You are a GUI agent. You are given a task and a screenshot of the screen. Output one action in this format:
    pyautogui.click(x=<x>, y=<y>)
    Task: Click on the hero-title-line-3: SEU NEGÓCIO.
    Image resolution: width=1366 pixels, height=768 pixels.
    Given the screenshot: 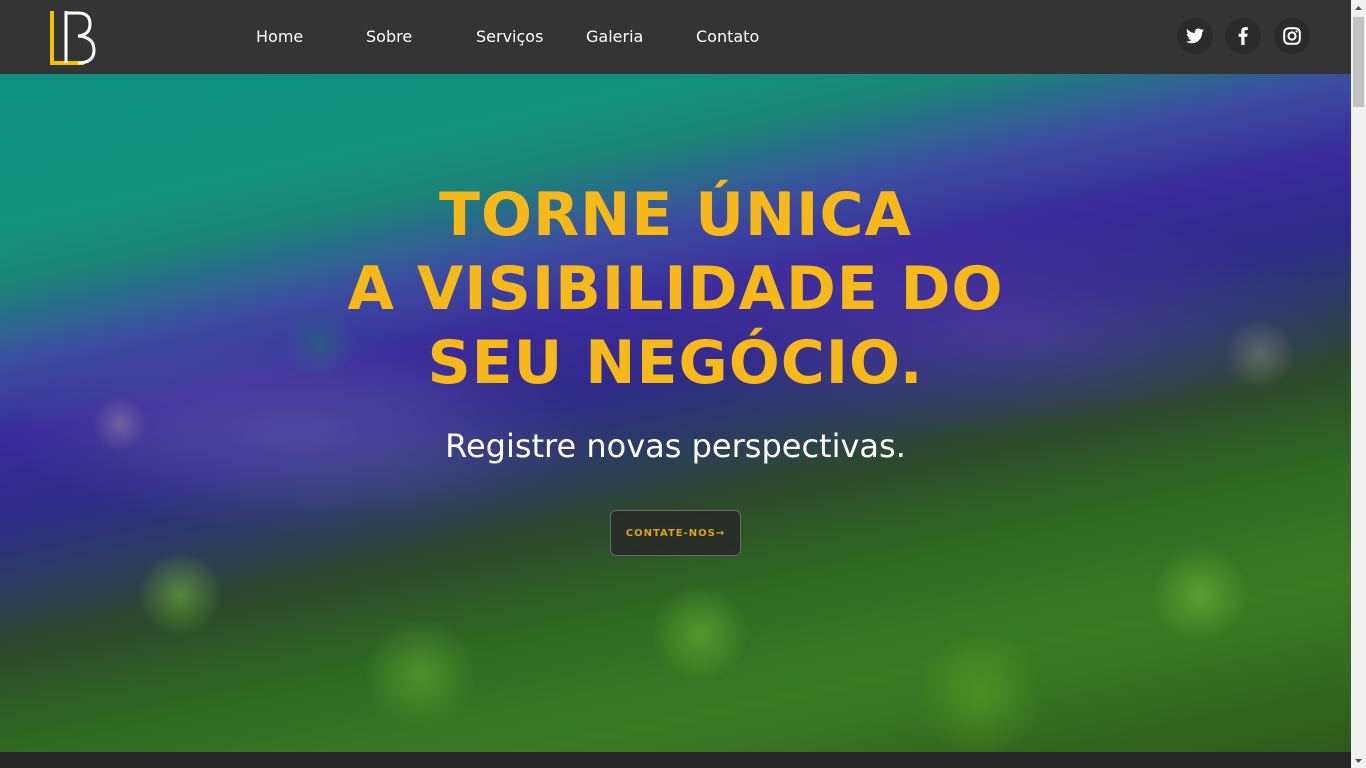 What is the action you would take?
    pyautogui.click(x=675, y=363)
    